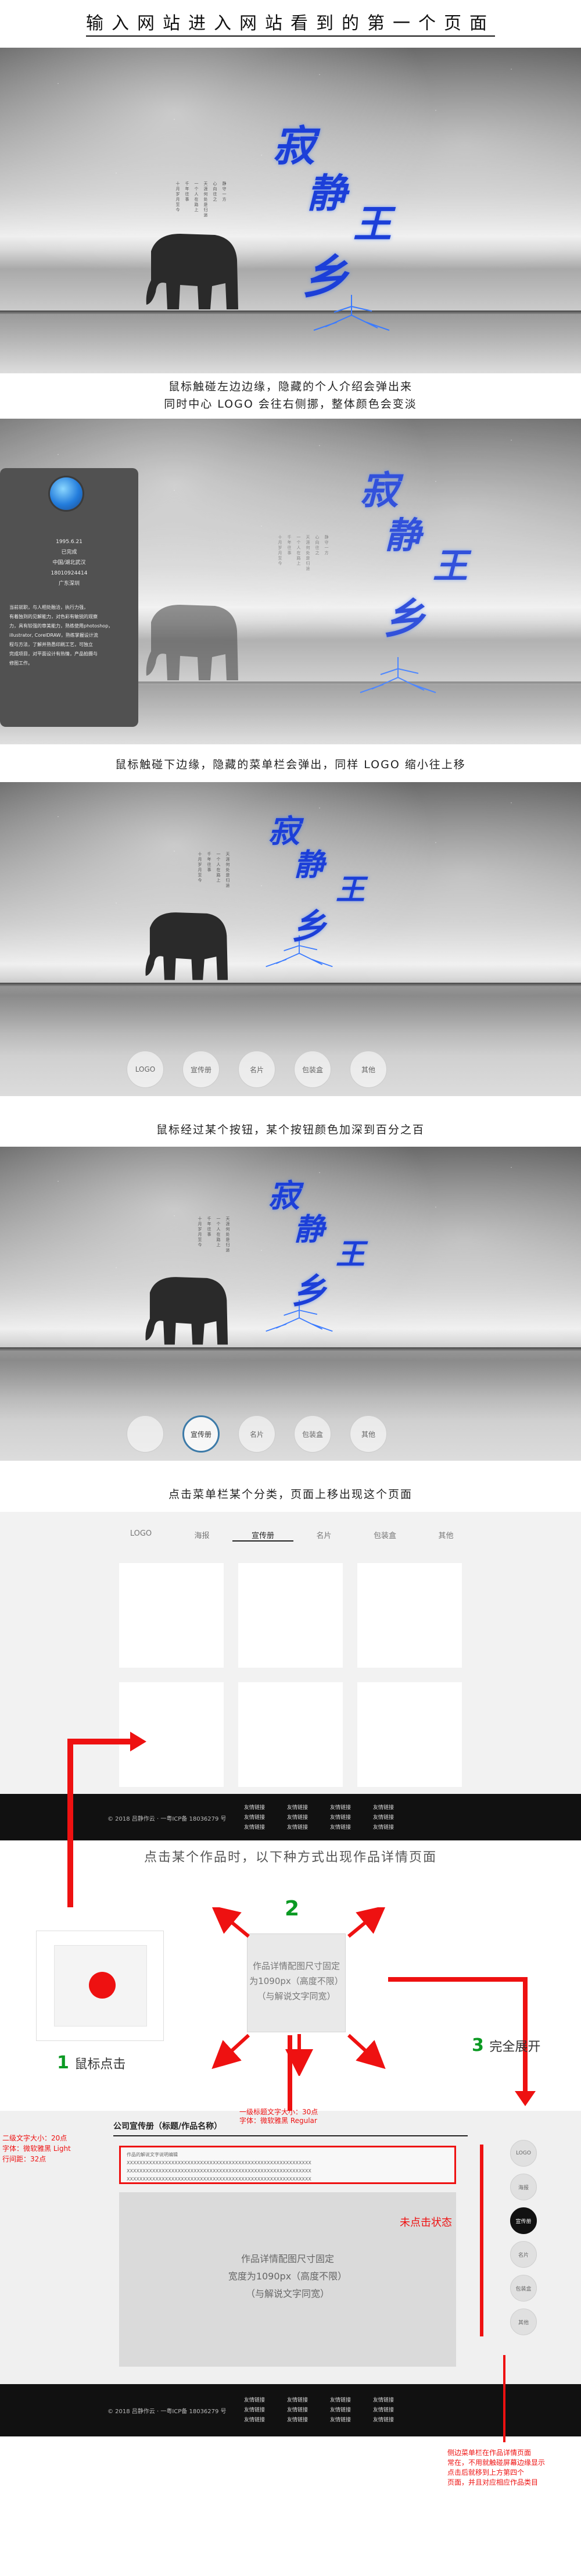  I want to click on tab-package: 包装盒, so click(384, 1536).